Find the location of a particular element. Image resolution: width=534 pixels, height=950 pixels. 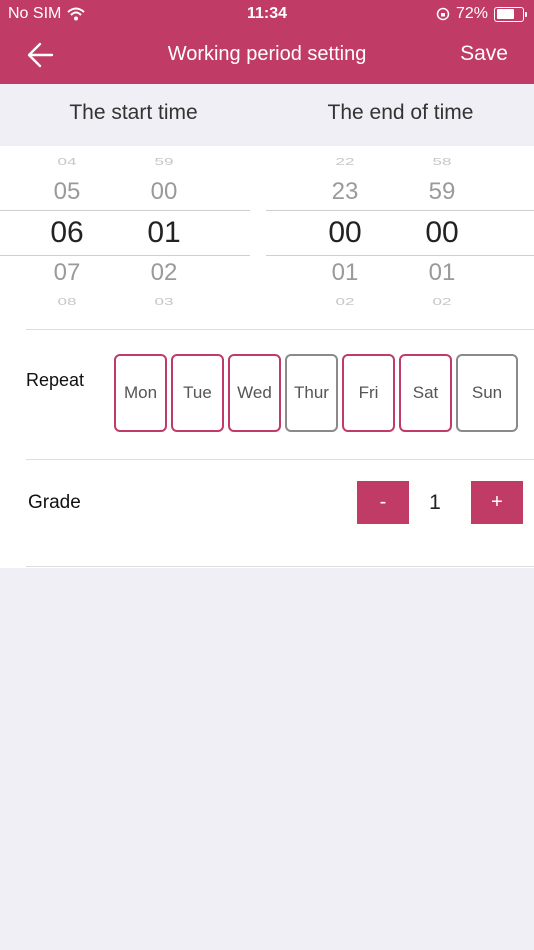

page-title: Working period setting is located at coordinates (267, 54).